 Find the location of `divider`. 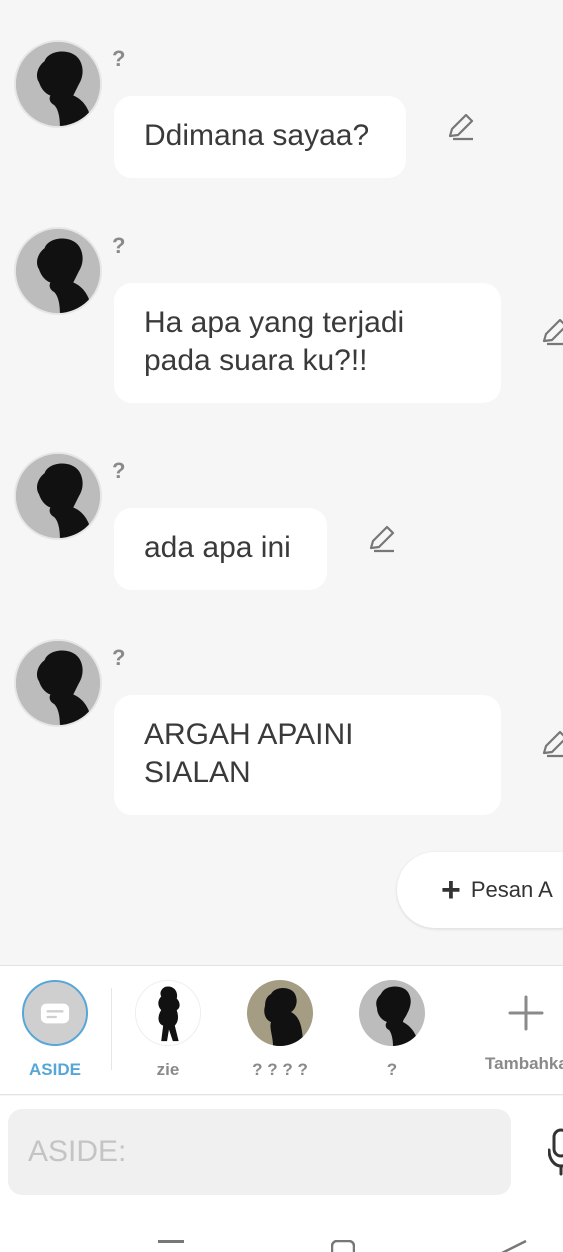

divider is located at coordinates (111, 1029).